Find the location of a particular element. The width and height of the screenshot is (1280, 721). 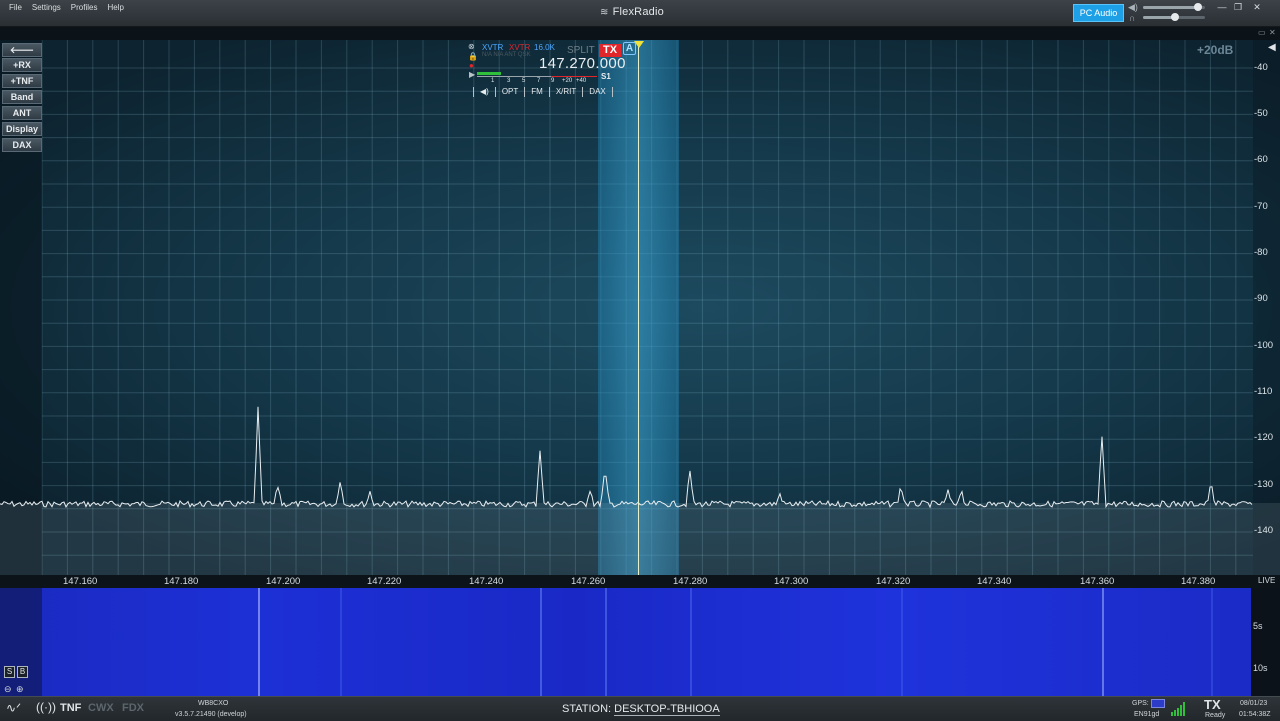

s-meter-over-scale is located at coordinates (574, 76).